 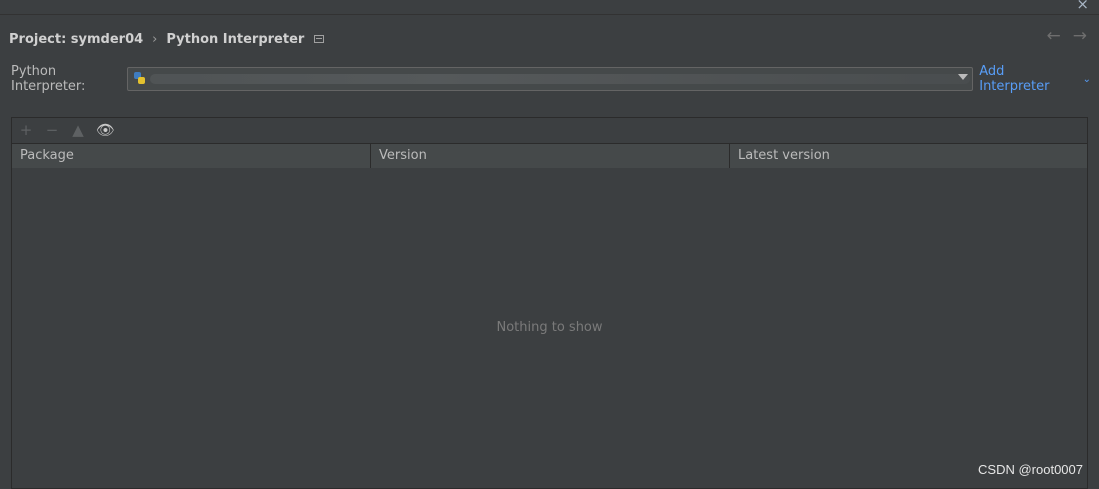 What do you see at coordinates (549, 7) in the screenshot?
I see `title-bar: ×` at bounding box center [549, 7].